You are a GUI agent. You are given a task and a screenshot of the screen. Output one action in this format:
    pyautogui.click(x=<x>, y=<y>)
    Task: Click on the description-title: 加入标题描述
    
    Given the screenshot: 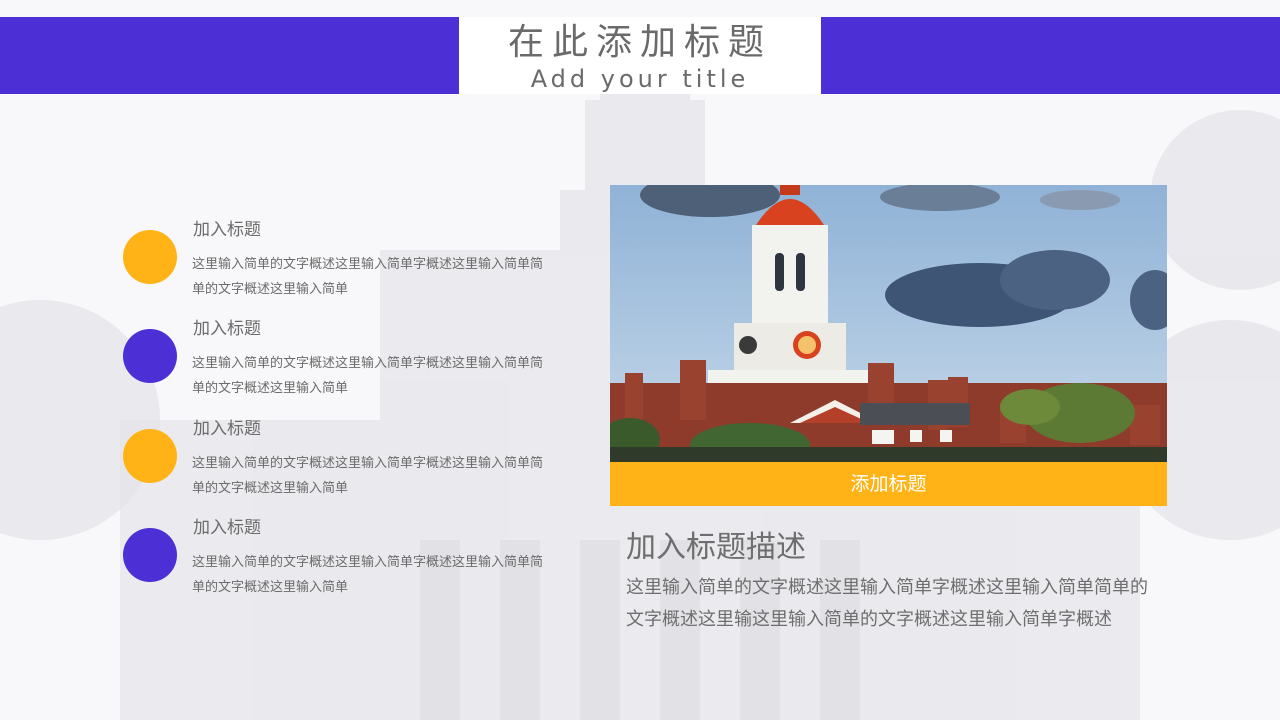 What is the action you would take?
    pyautogui.click(x=716, y=547)
    